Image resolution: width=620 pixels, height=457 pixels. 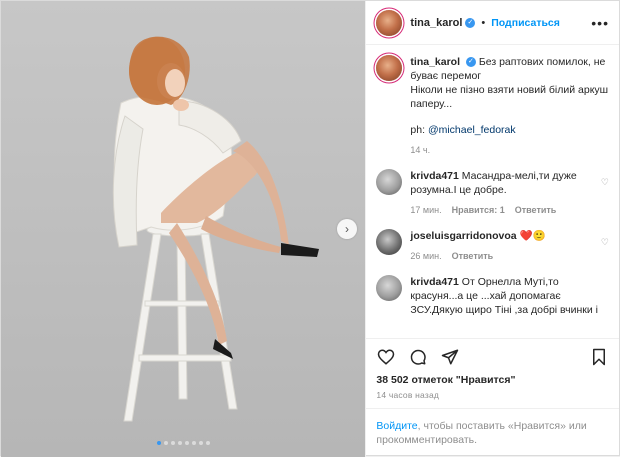 What do you see at coordinates (492, 397) in the screenshot?
I see `post-time: 14 часов назад` at bounding box center [492, 397].